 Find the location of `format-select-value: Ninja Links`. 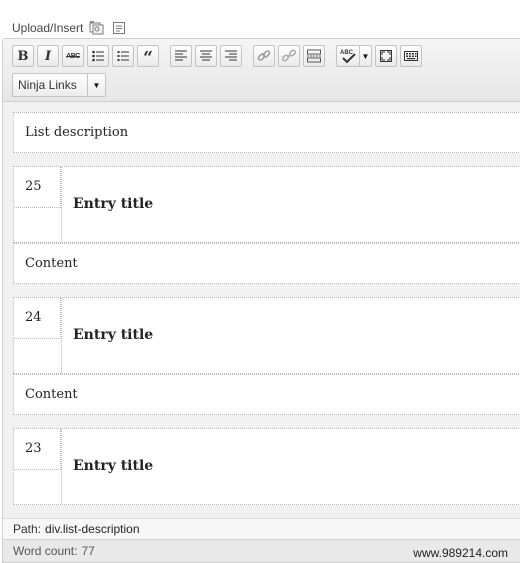

format-select-value: Ninja Links is located at coordinates (47, 85).